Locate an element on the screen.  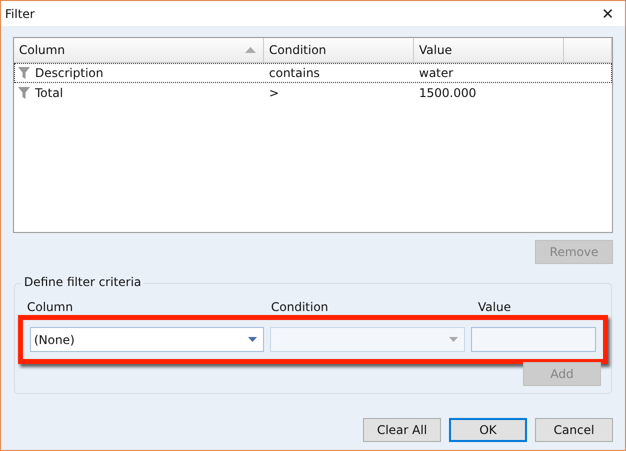
value-field is located at coordinates (533, 339).